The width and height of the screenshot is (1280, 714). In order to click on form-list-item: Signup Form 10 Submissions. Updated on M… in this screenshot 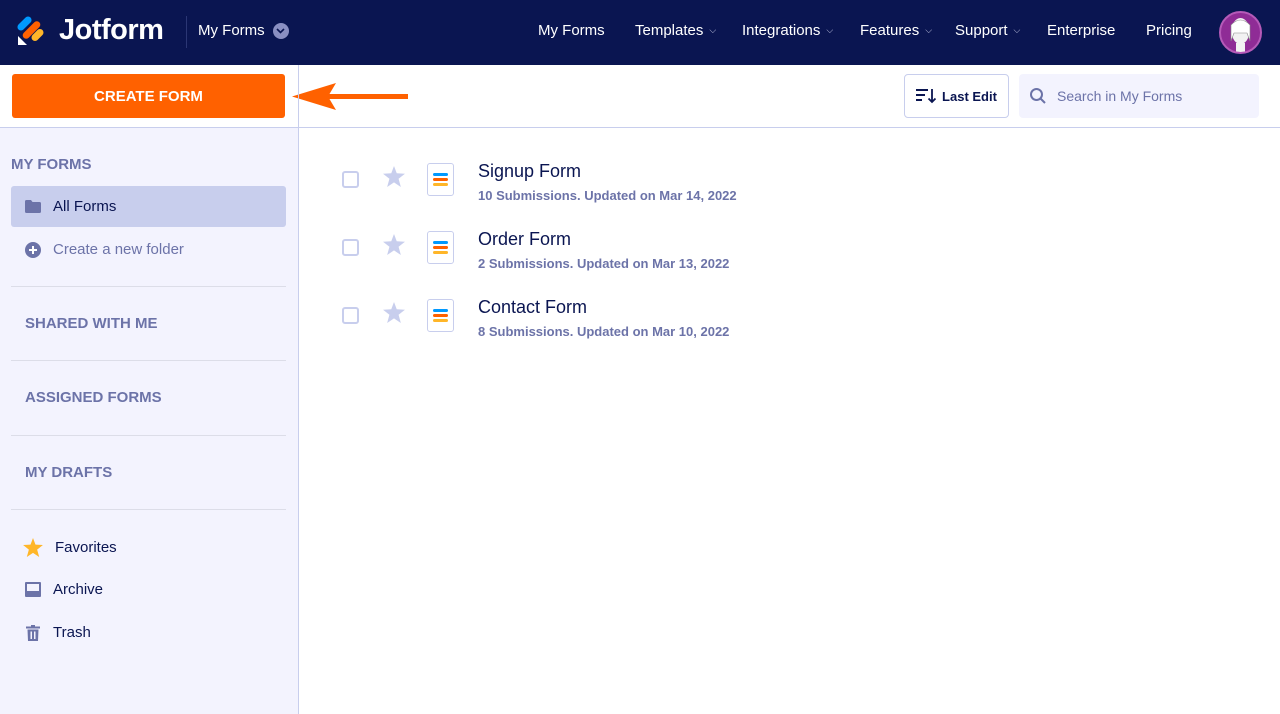, I will do `click(780, 191)`.